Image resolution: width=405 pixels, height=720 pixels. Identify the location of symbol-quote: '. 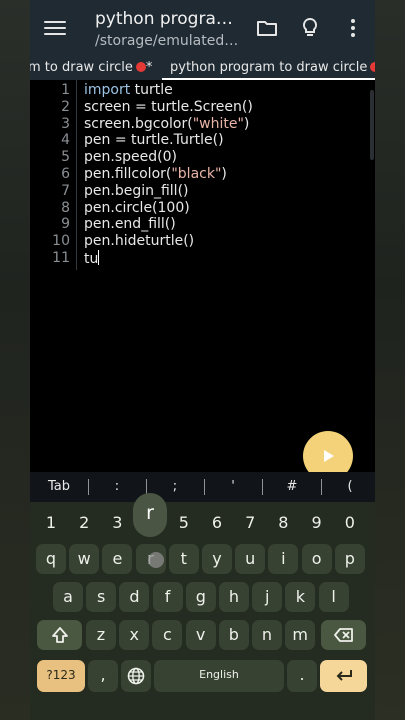
(233, 486).